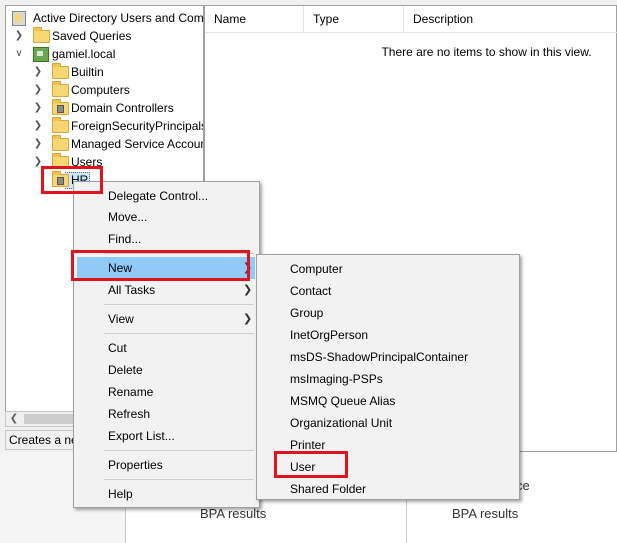 This screenshot has width=617, height=543. What do you see at coordinates (120, 268) in the screenshot?
I see `menu-item-label: New` at bounding box center [120, 268].